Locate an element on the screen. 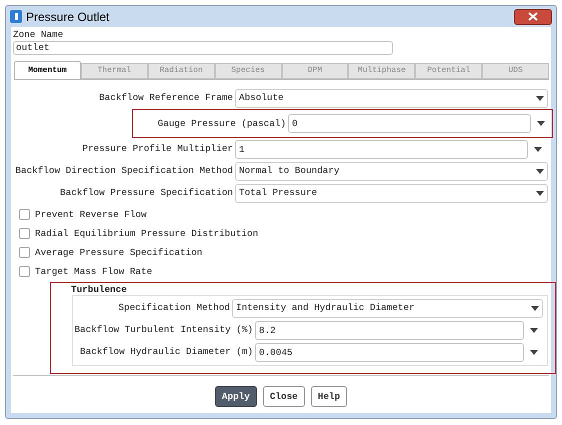 This screenshot has height=425, width=562. dropdown: Intensity and Hydraulic Diameter is located at coordinates (387, 308).